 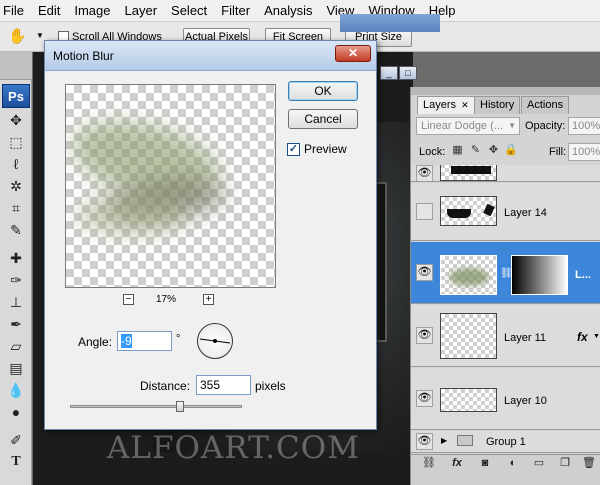 I want to click on move-icon: ✥, so click(x=16, y=120).